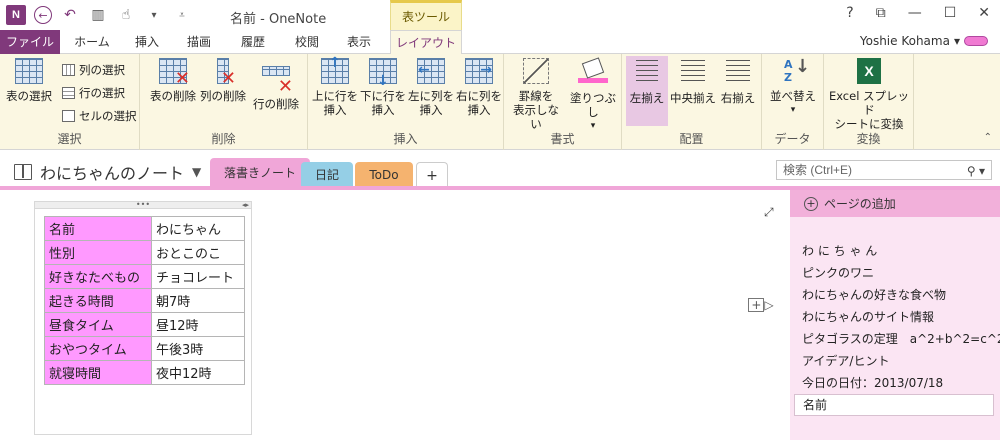  What do you see at coordinates (276, 84) in the screenshot?
I see `delete-rows-button: ✕ 行の削除` at bounding box center [276, 84].